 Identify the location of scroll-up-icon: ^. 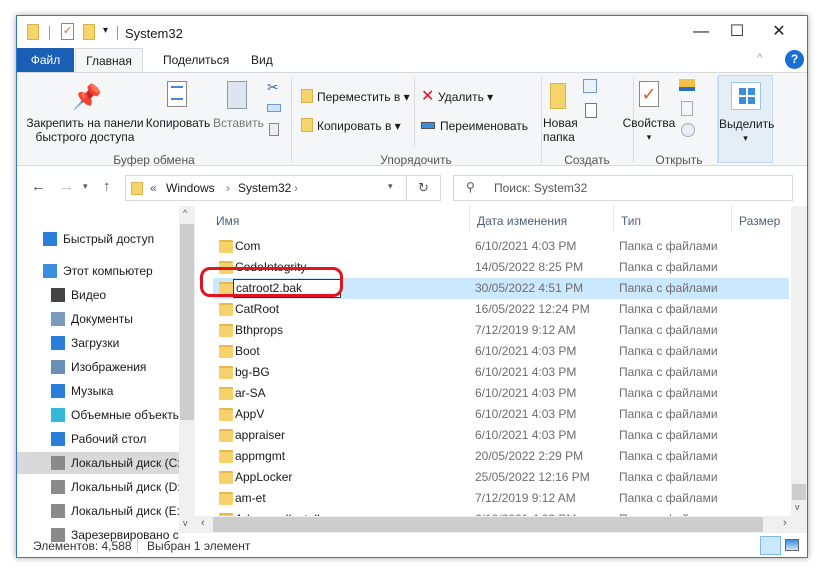
(185, 213).